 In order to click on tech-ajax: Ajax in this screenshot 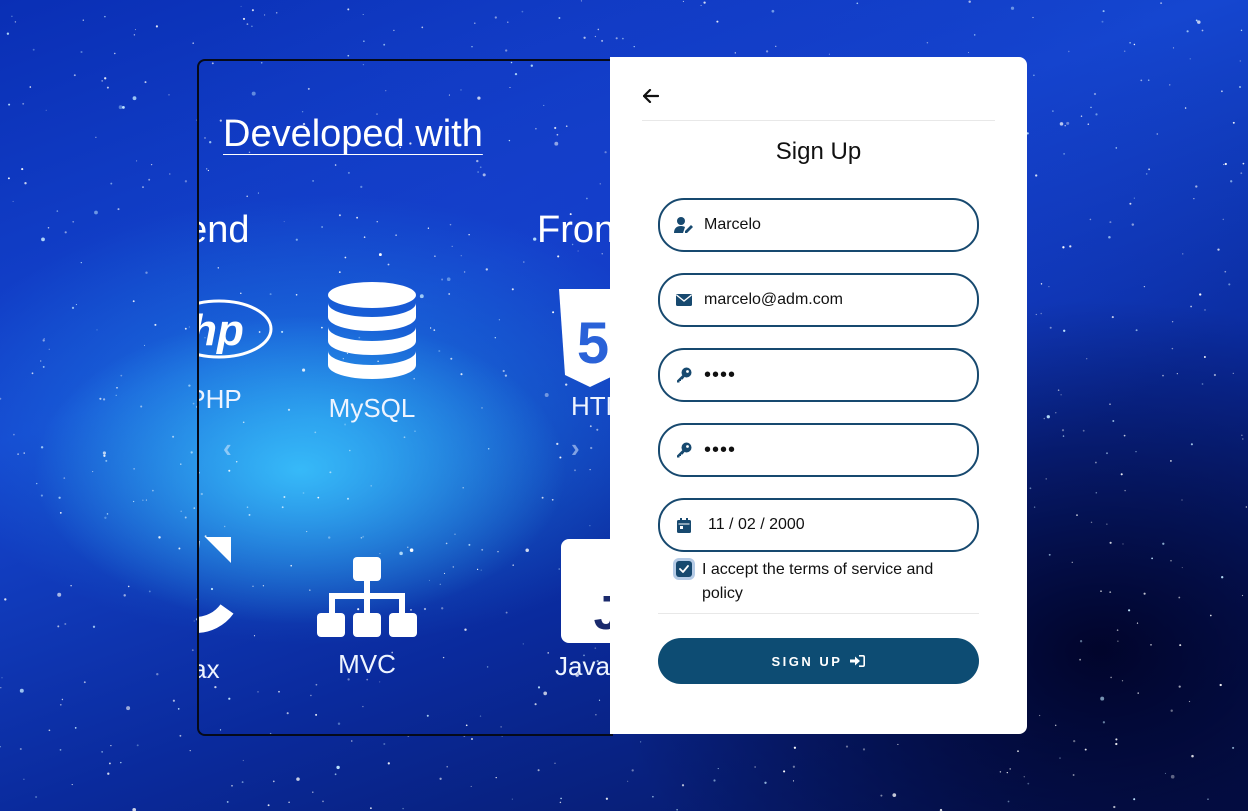, I will do `click(229, 611)`.